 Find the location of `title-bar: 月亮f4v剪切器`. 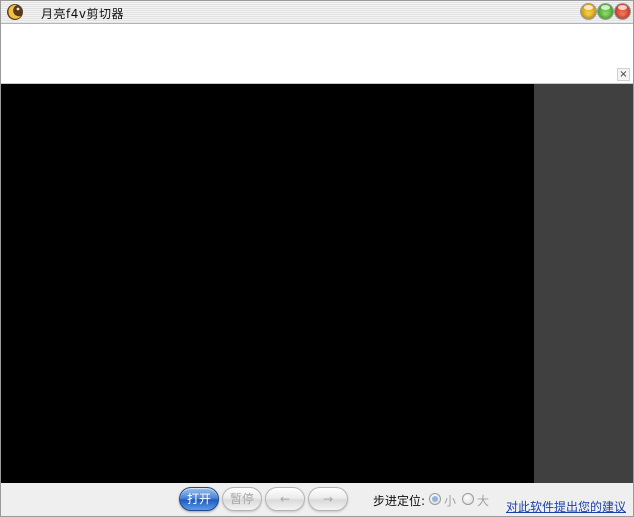

title-bar: 月亮f4v剪切器 is located at coordinates (317, 12).